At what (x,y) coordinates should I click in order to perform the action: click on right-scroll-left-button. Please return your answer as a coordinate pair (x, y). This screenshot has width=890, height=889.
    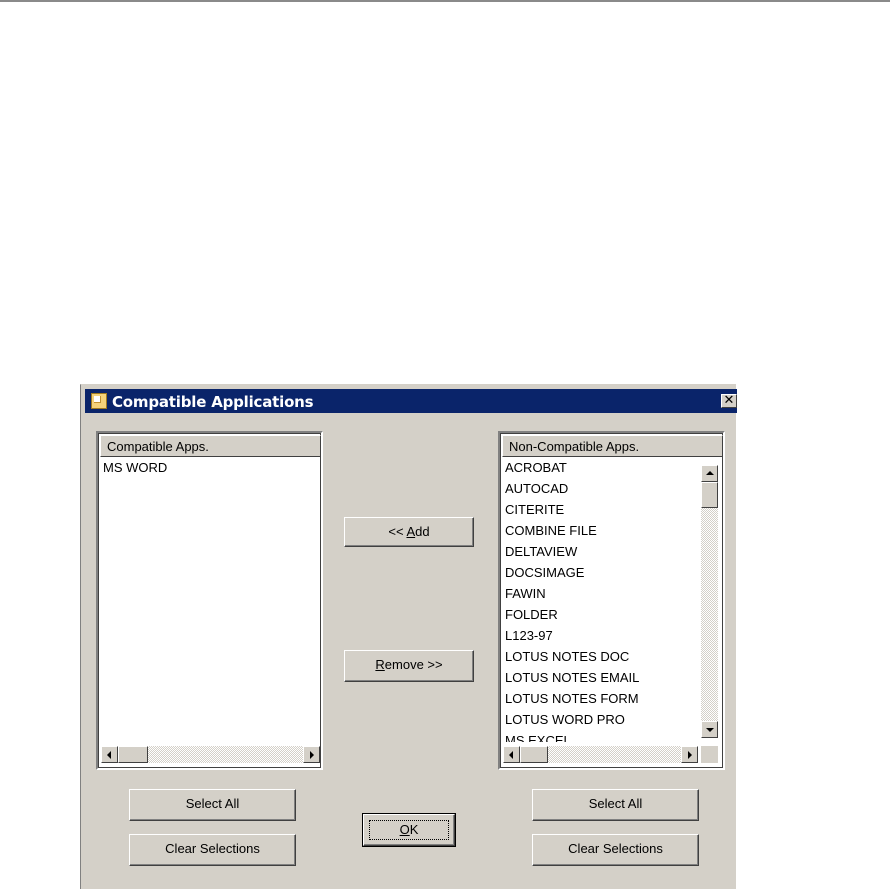
    Looking at the image, I should click on (511, 754).